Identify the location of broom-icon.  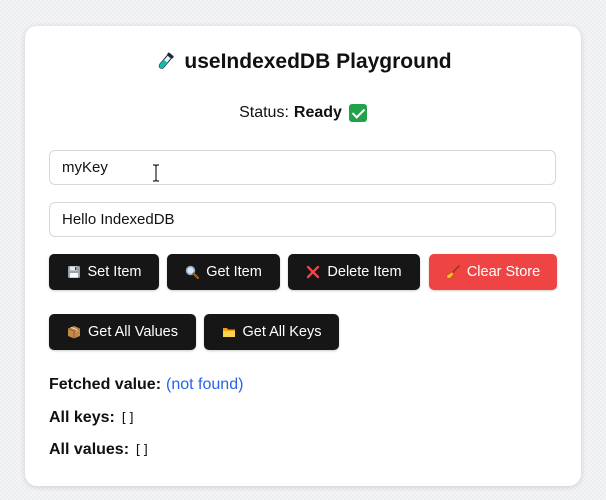
(453, 272).